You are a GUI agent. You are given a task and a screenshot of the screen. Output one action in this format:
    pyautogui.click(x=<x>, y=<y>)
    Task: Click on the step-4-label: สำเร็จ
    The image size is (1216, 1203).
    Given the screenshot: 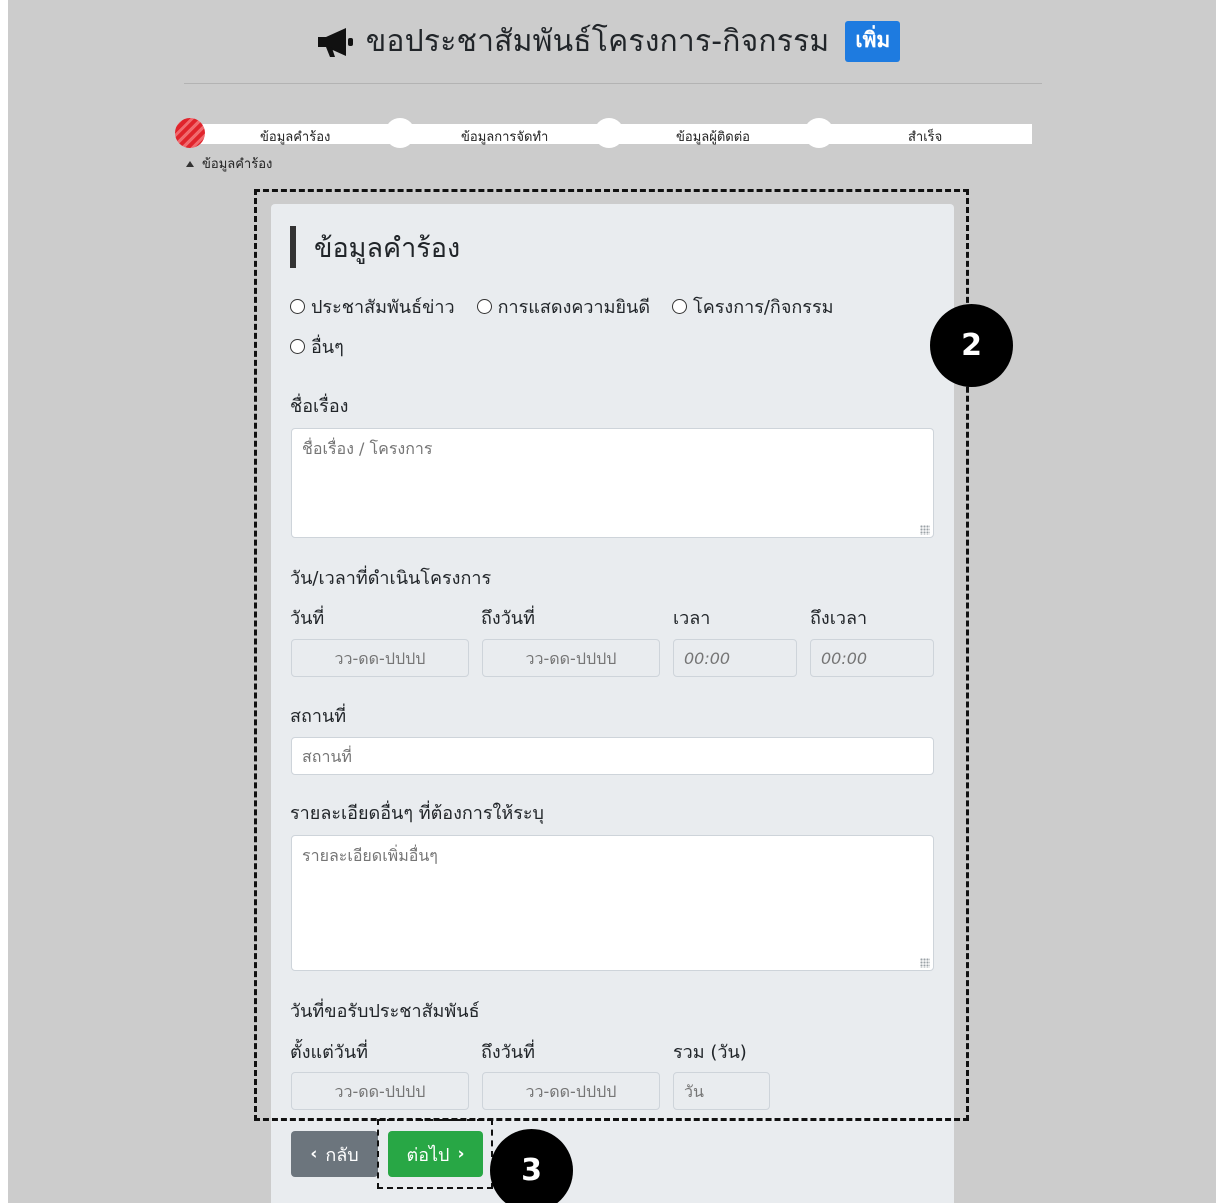 What is the action you would take?
    pyautogui.click(x=925, y=137)
    